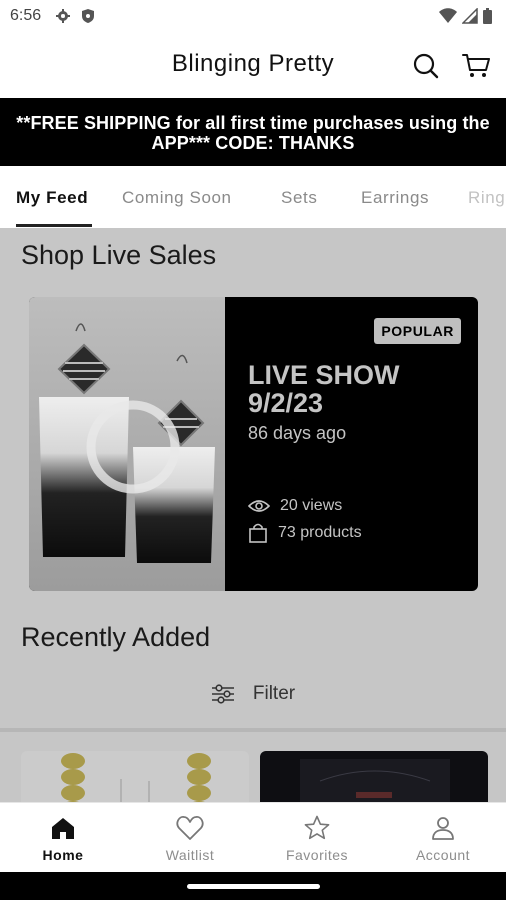  Describe the element at coordinates (253, 730) in the screenshot. I see `section-divider` at that location.